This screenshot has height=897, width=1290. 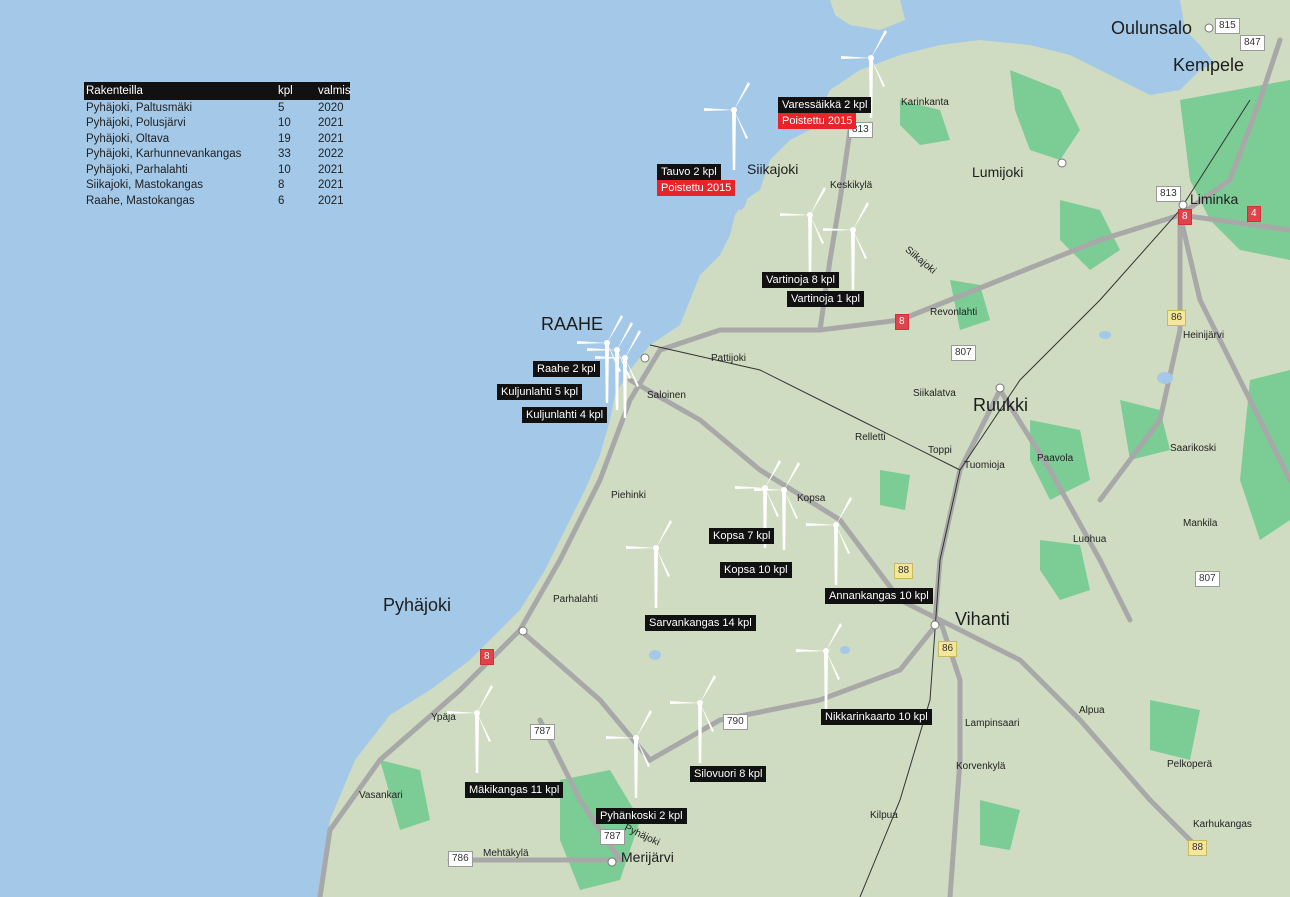 What do you see at coordinates (984, 465) in the screenshot?
I see `village-label: Tuomioja` at bounding box center [984, 465].